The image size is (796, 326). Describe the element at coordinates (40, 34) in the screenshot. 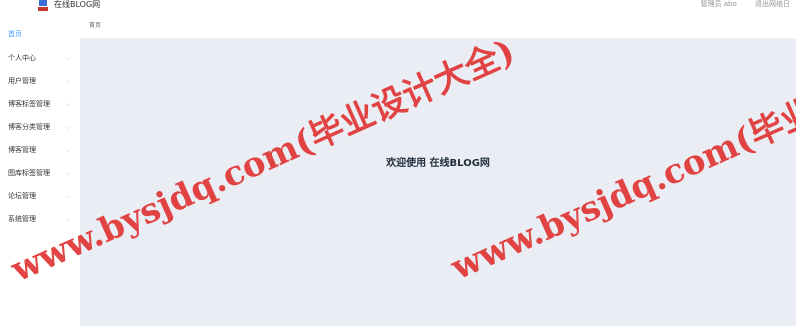

I see `sidebar-item-home: 首页` at that location.